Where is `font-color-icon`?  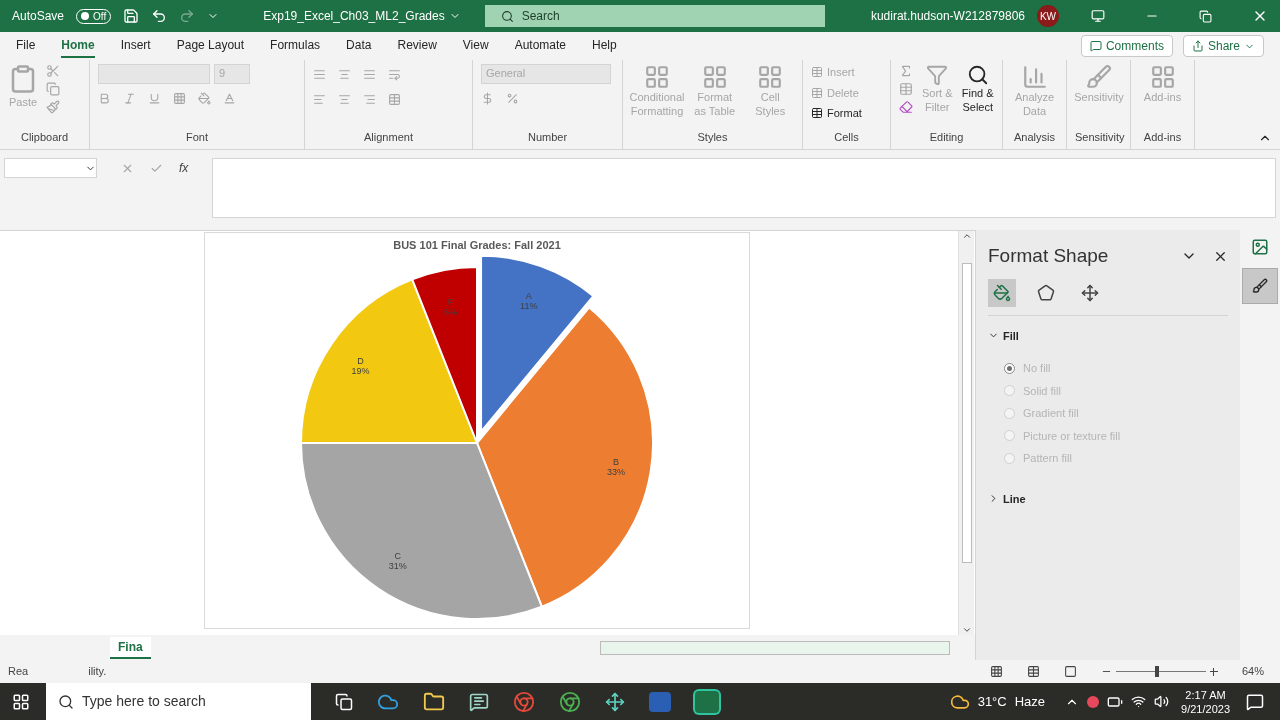
font-color-icon is located at coordinates (229, 98).